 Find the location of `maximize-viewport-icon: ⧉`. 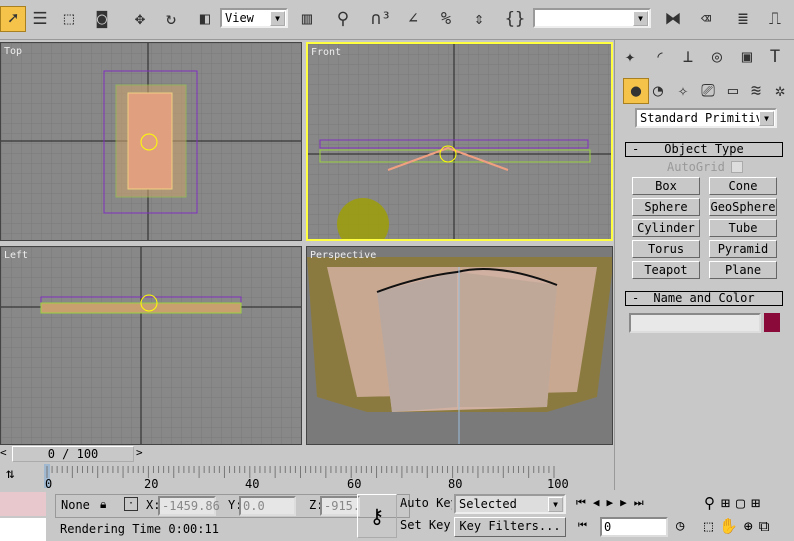

maximize-viewport-icon: ⧉ is located at coordinates (767, 526).